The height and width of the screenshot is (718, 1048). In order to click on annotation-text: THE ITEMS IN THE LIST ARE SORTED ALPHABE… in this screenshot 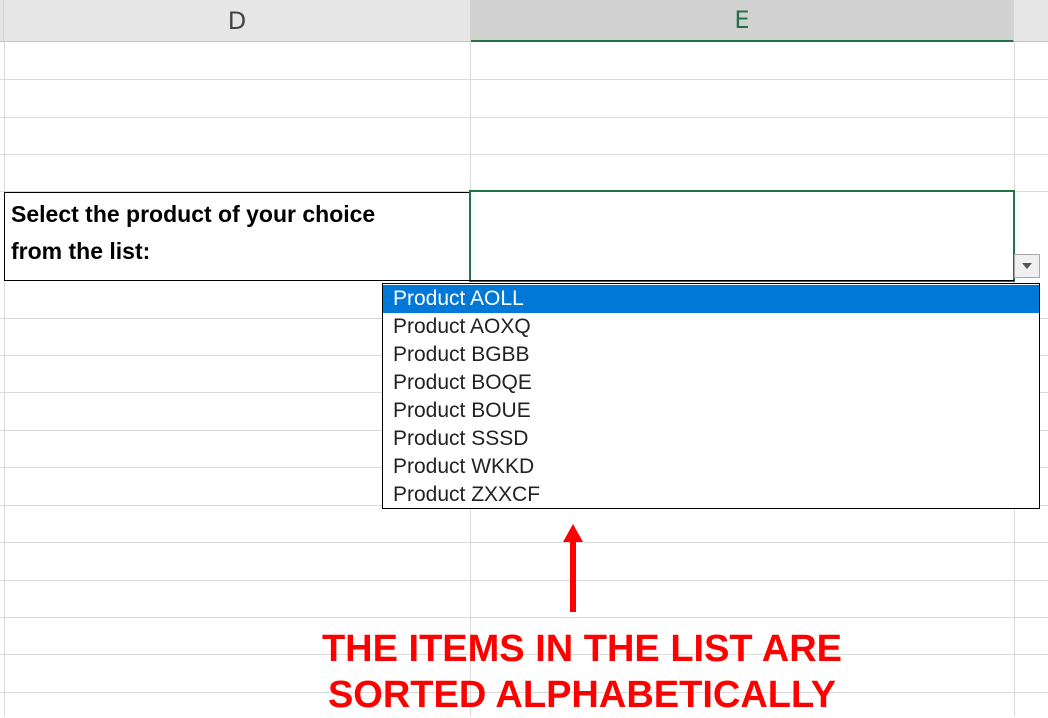, I will do `click(582, 672)`.